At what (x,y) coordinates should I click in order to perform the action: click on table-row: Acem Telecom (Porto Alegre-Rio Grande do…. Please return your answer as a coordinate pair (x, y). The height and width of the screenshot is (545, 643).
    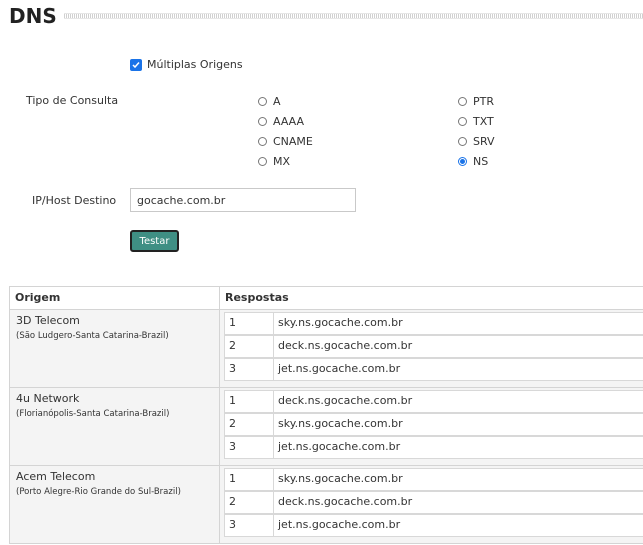
    Looking at the image, I should click on (326, 505).